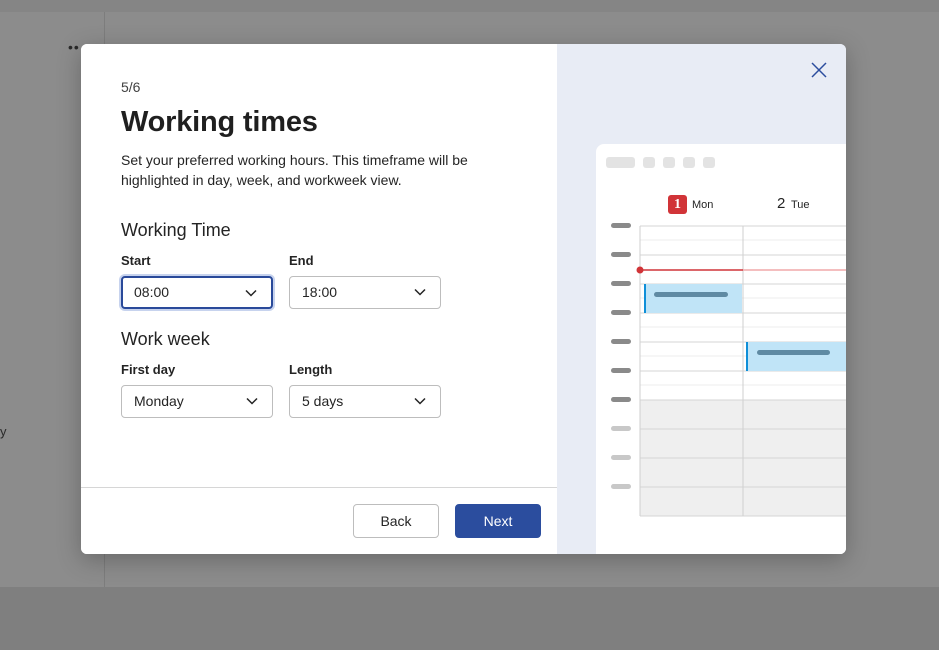 This screenshot has width=939, height=650. What do you see at coordinates (319, 487) in the screenshot?
I see `footer-divider` at bounding box center [319, 487].